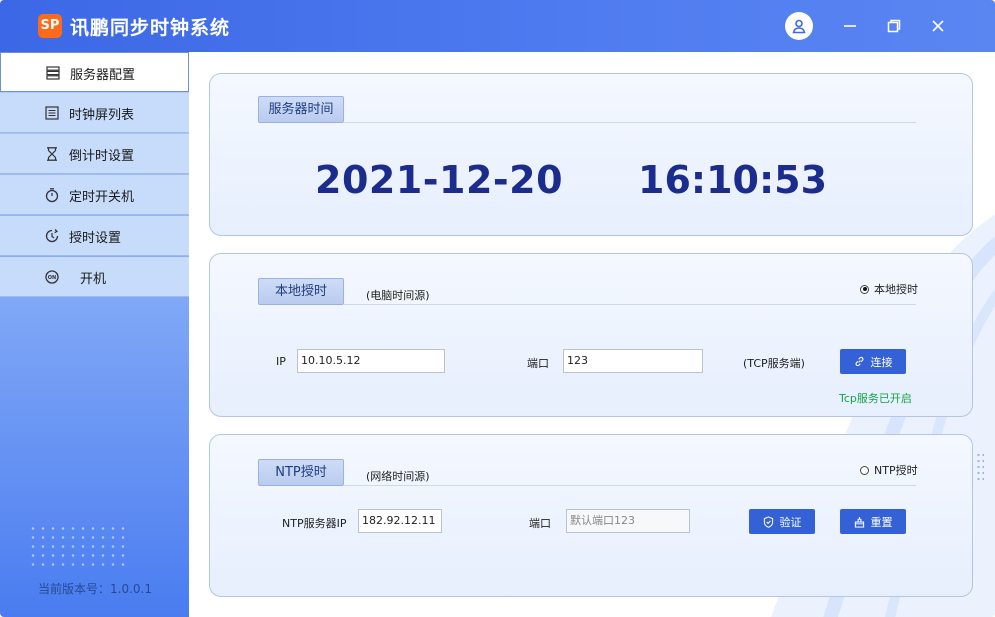  I want to click on connect-button: 连接, so click(873, 361).